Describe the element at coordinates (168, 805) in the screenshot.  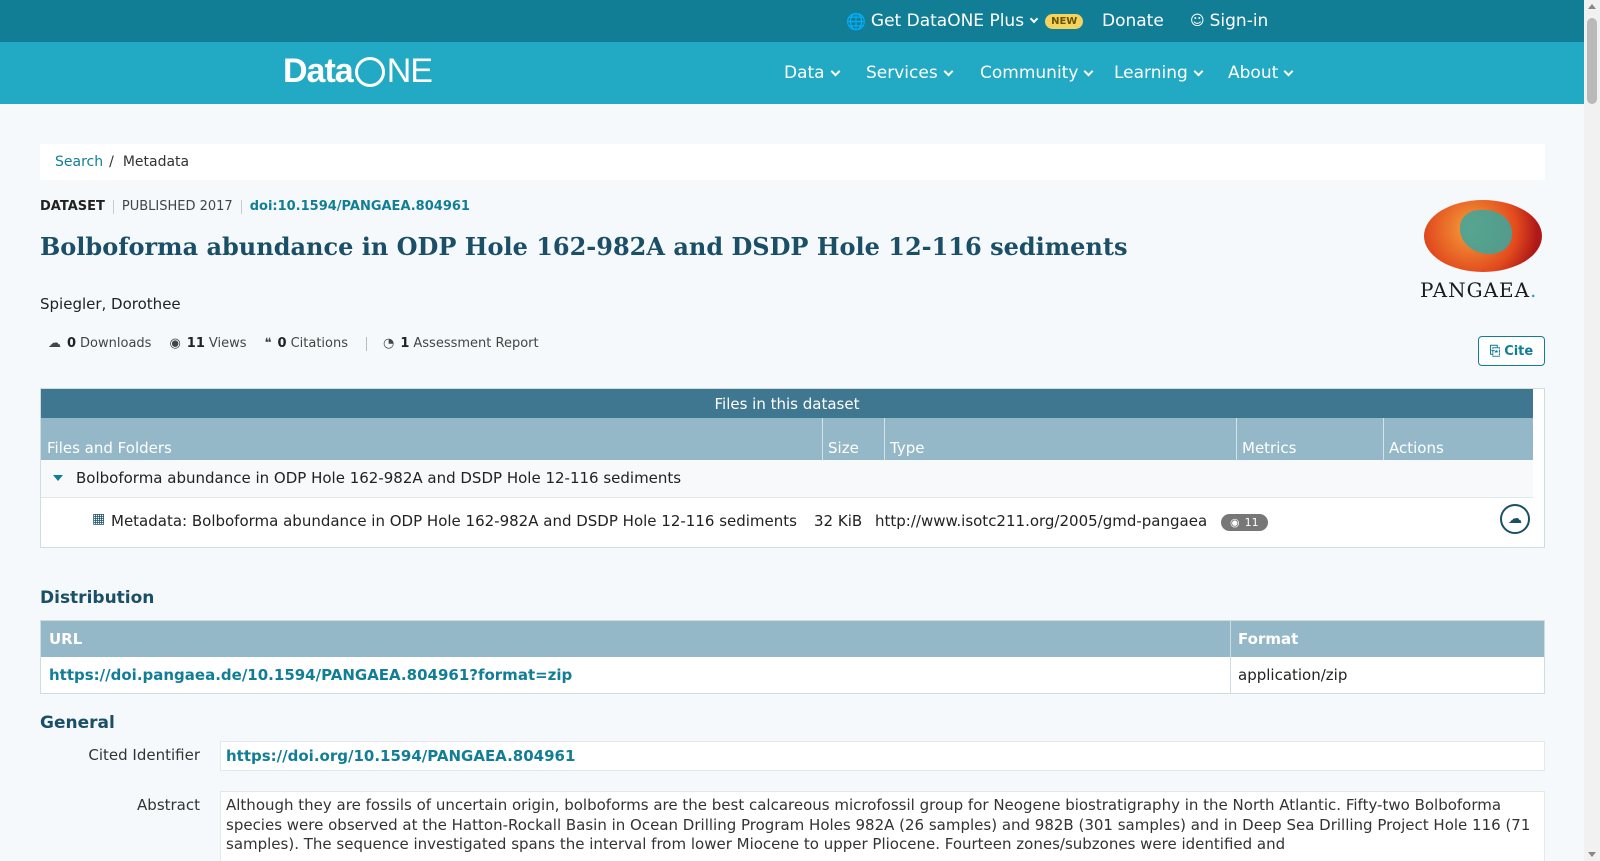
I see `abstract-label: Abstract` at that location.